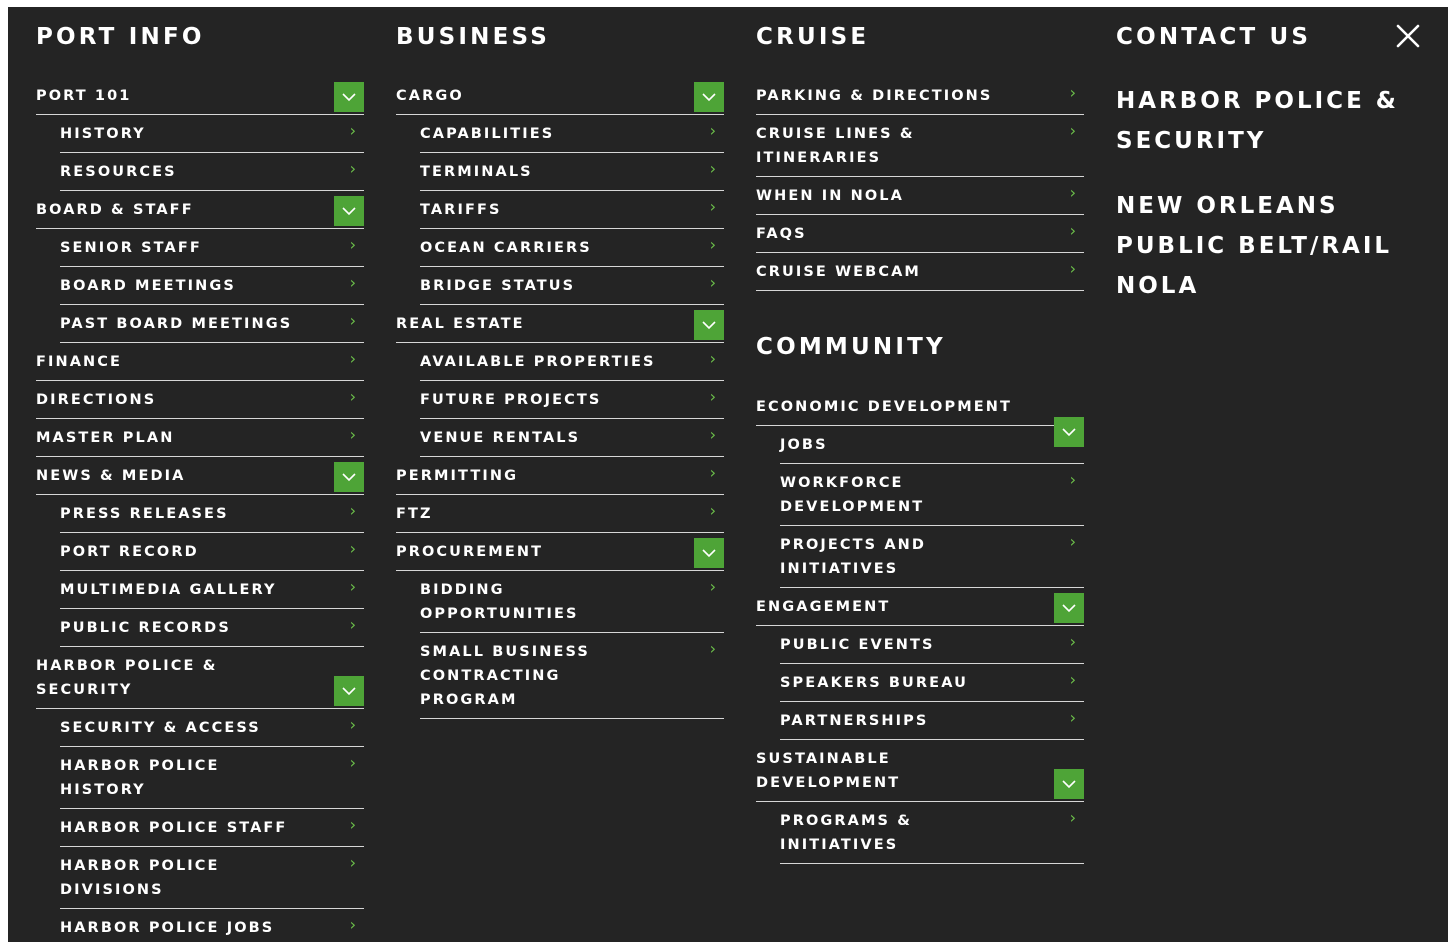  What do you see at coordinates (1408, 36) in the screenshot?
I see `close-icon` at bounding box center [1408, 36].